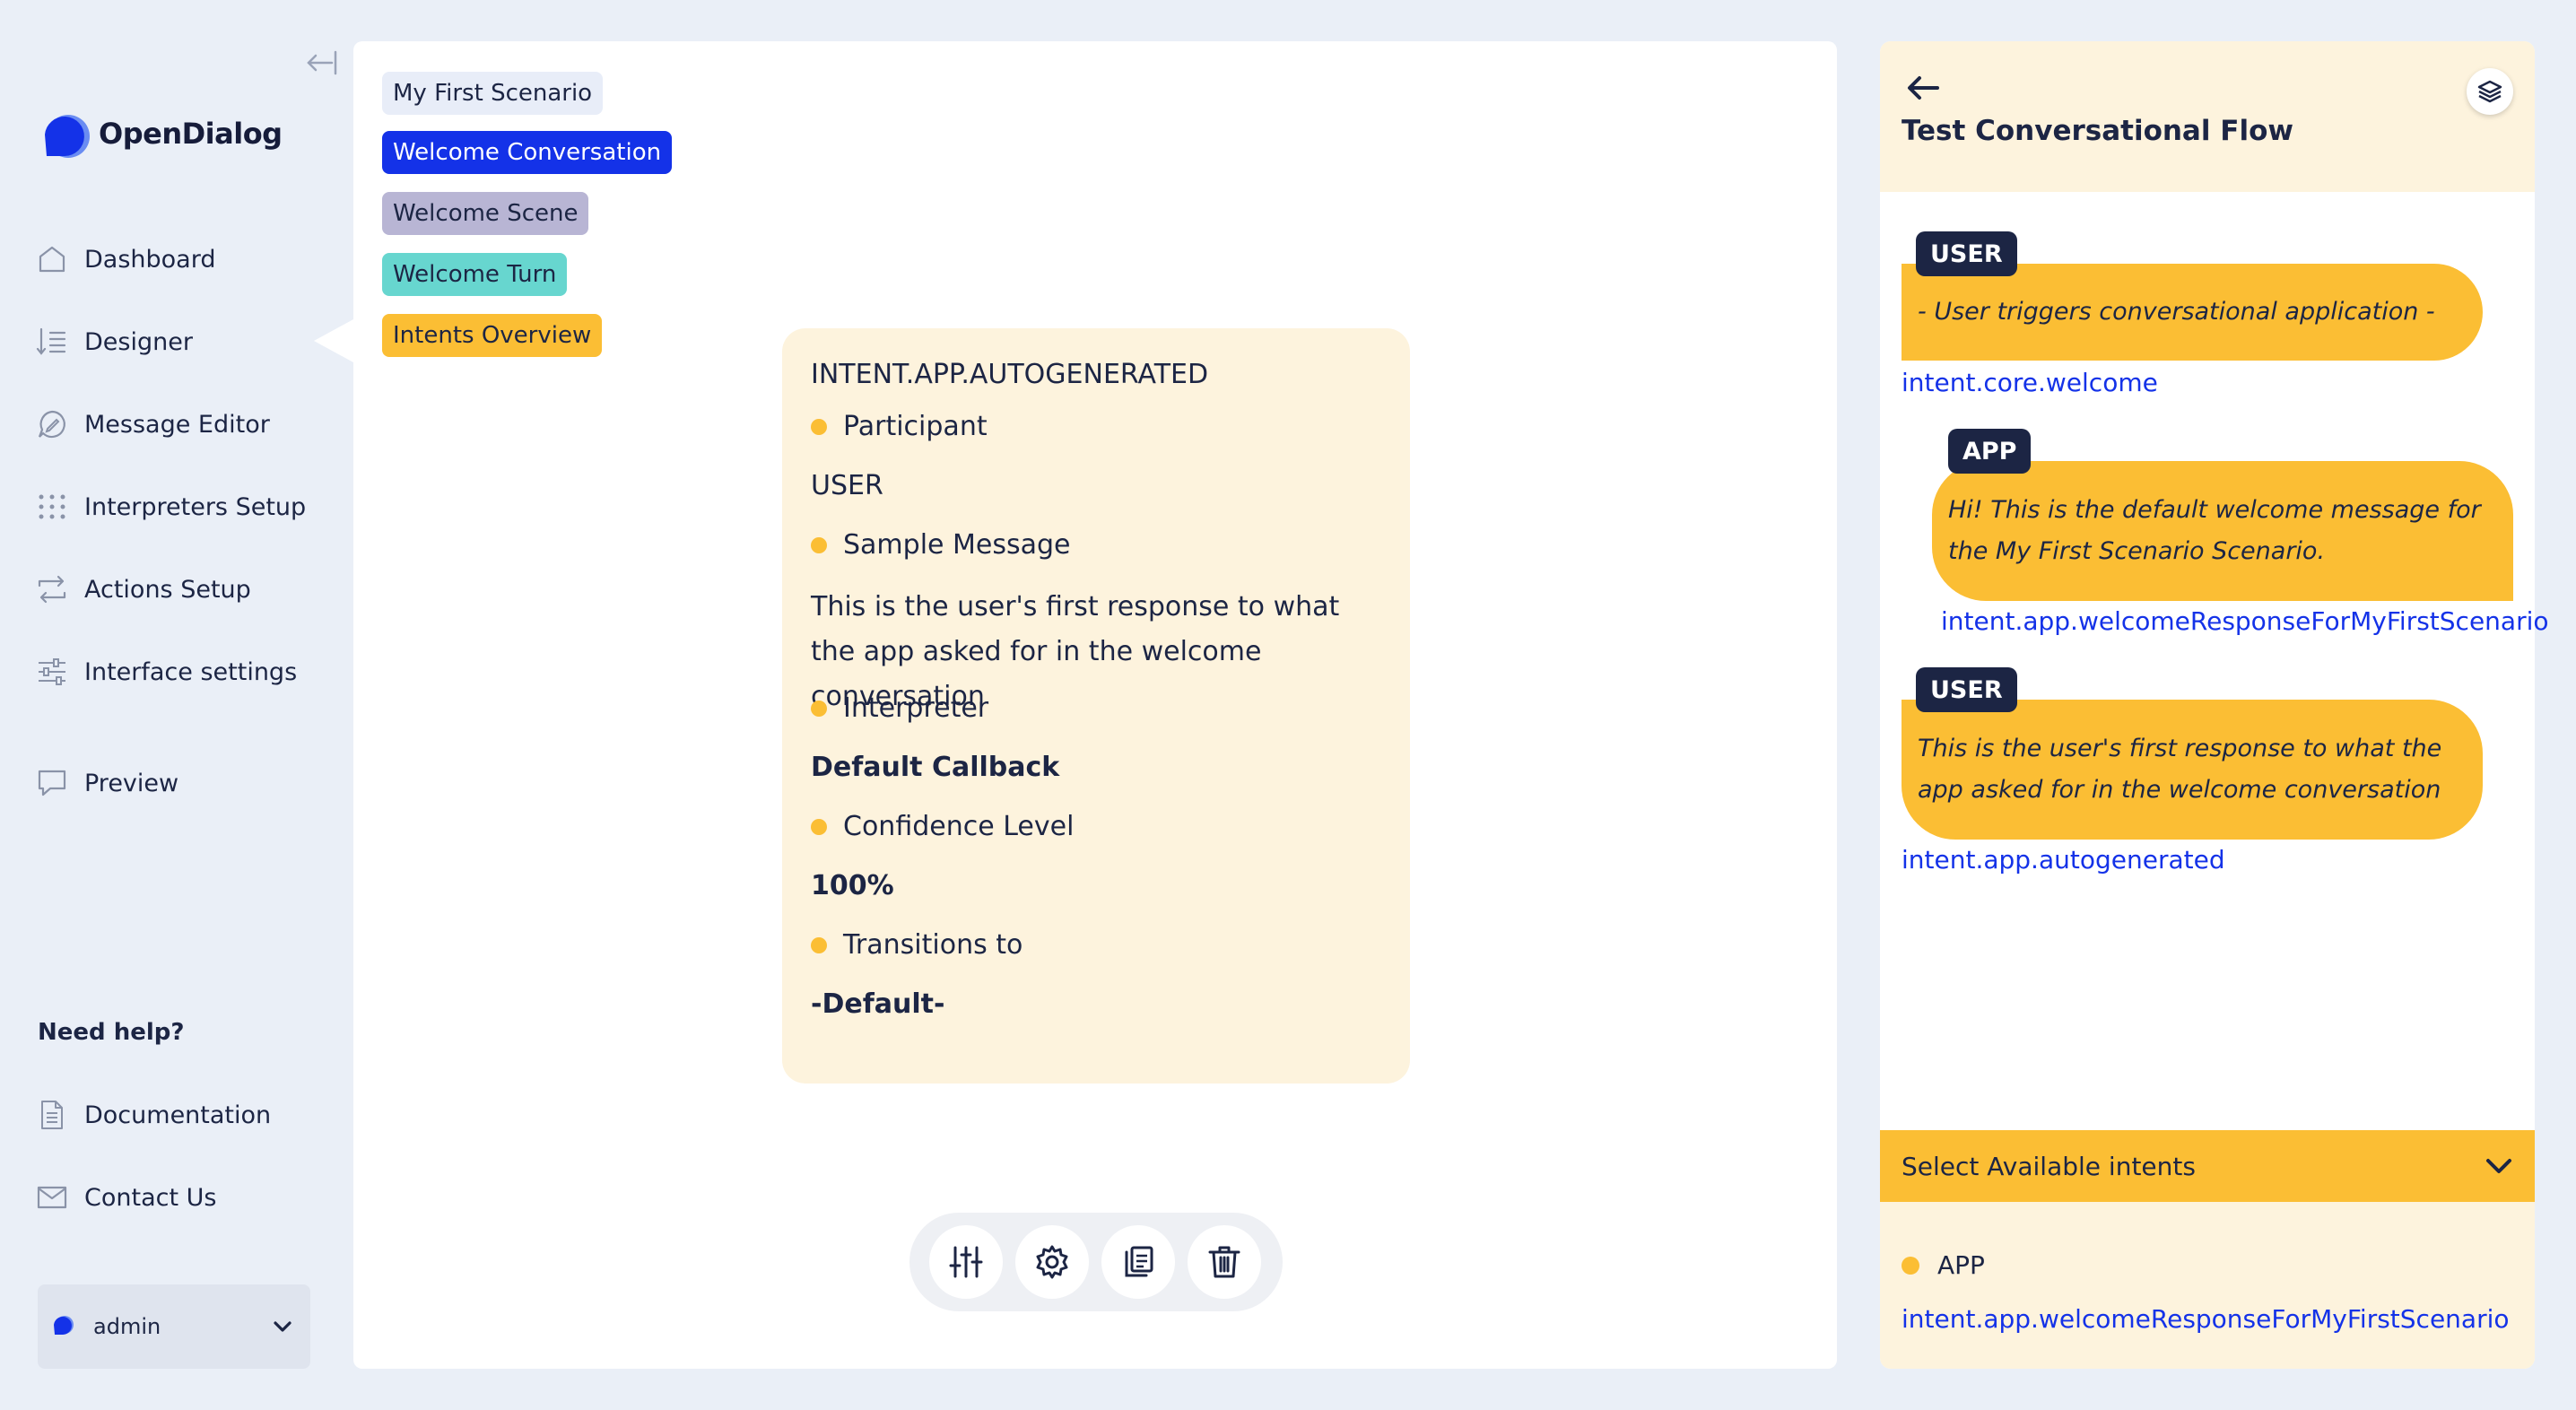 This screenshot has width=2576, height=1410. I want to click on confidence-label: Confidence Level, so click(942, 827).